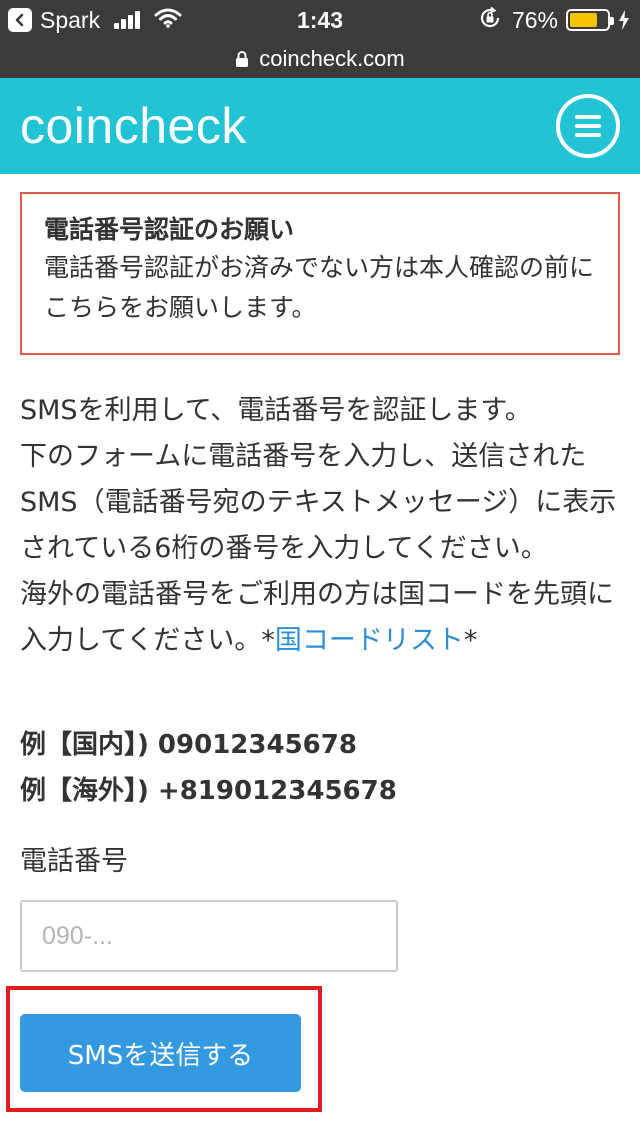 This screenshot has height=1136, width=640. I want to click on status-bar: Spark 1:43 76%, so click(320, 20).